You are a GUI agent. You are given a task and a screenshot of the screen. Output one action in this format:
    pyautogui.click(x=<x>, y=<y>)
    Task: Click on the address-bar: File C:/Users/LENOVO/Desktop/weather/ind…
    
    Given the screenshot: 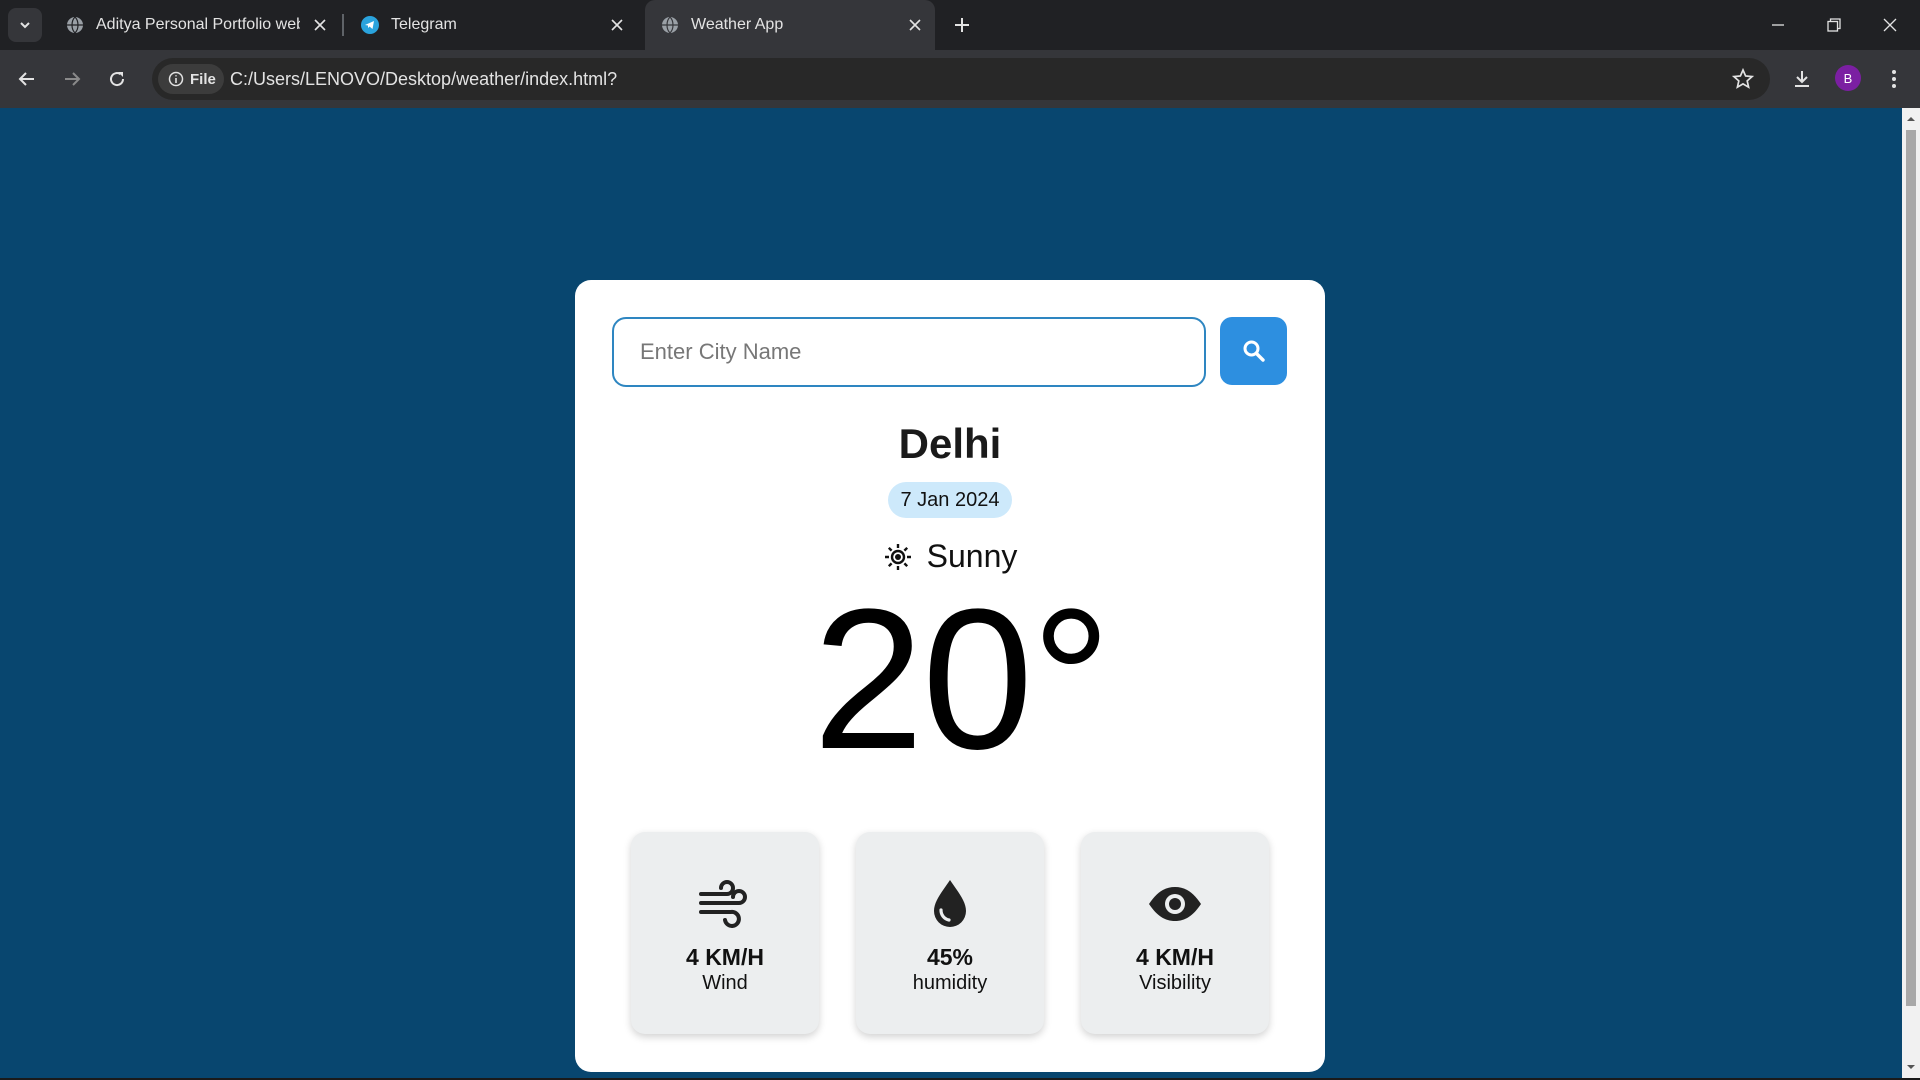 What is the action you would take?
    pyautogui.click(x=961, y=79)
    